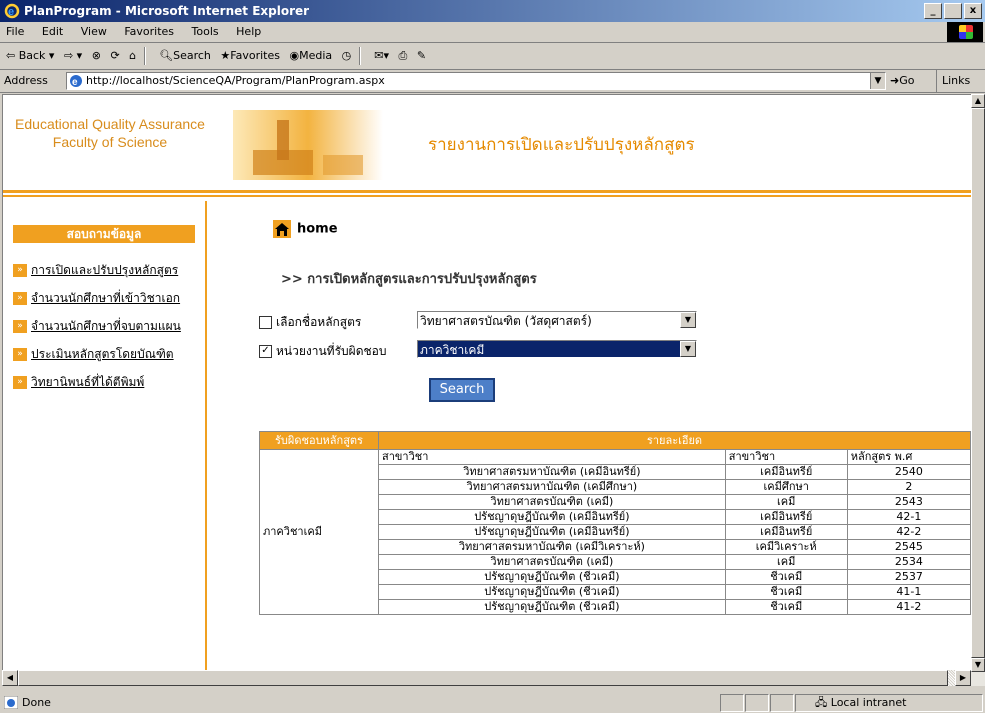  I want to click on scroll-down-icon: ▼, so click(978, 665).